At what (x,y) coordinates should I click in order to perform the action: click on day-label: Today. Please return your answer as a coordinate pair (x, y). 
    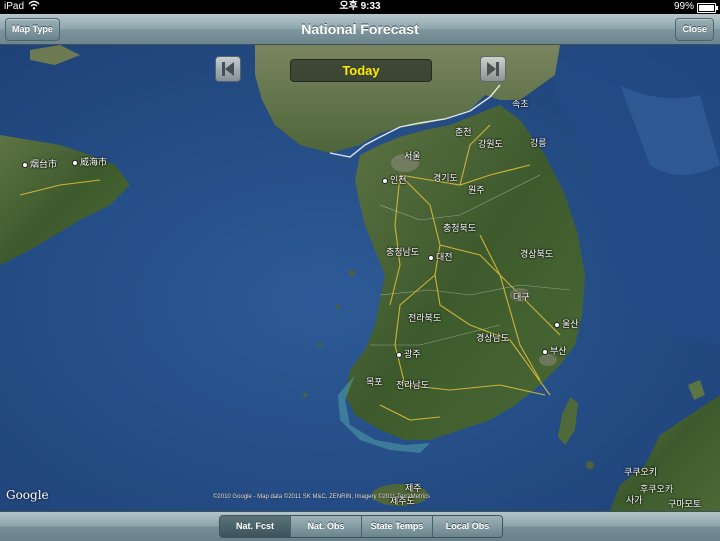
    Looking at the image, I should click on (361, 70).